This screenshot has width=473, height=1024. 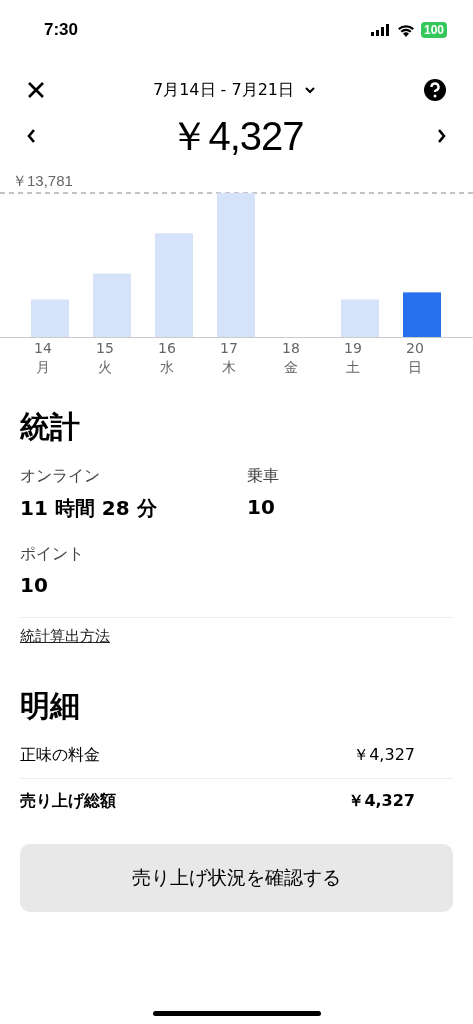 What do you see at coordinates (60, 755) in the screenshot?
I see `row-label: 正味の料金` at bounding box center [60, 755].